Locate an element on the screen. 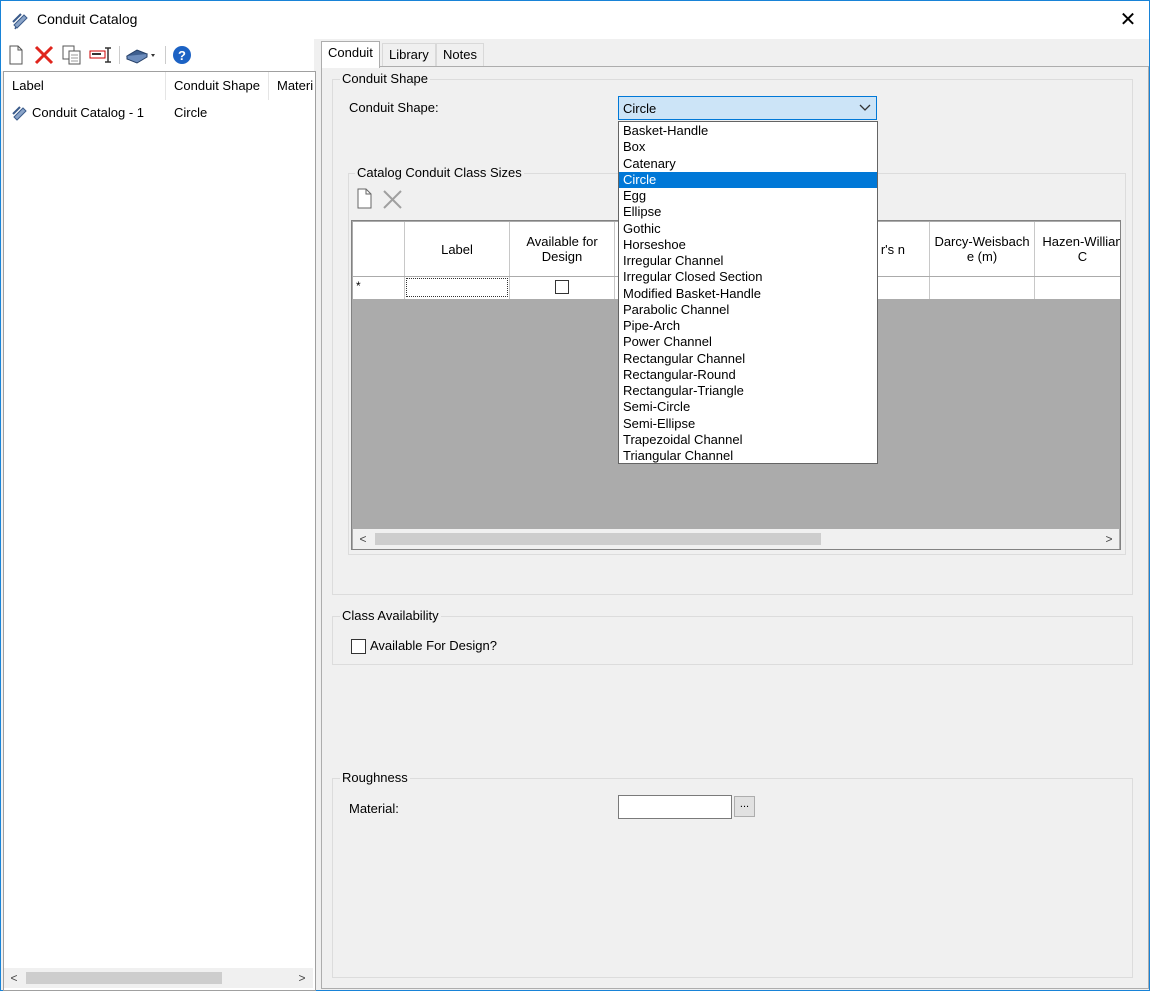 Image resolution: width=1150 pixels, height=991 pixels. grid-scroll-right-arrow: > is located at coordinates (1109, 539).